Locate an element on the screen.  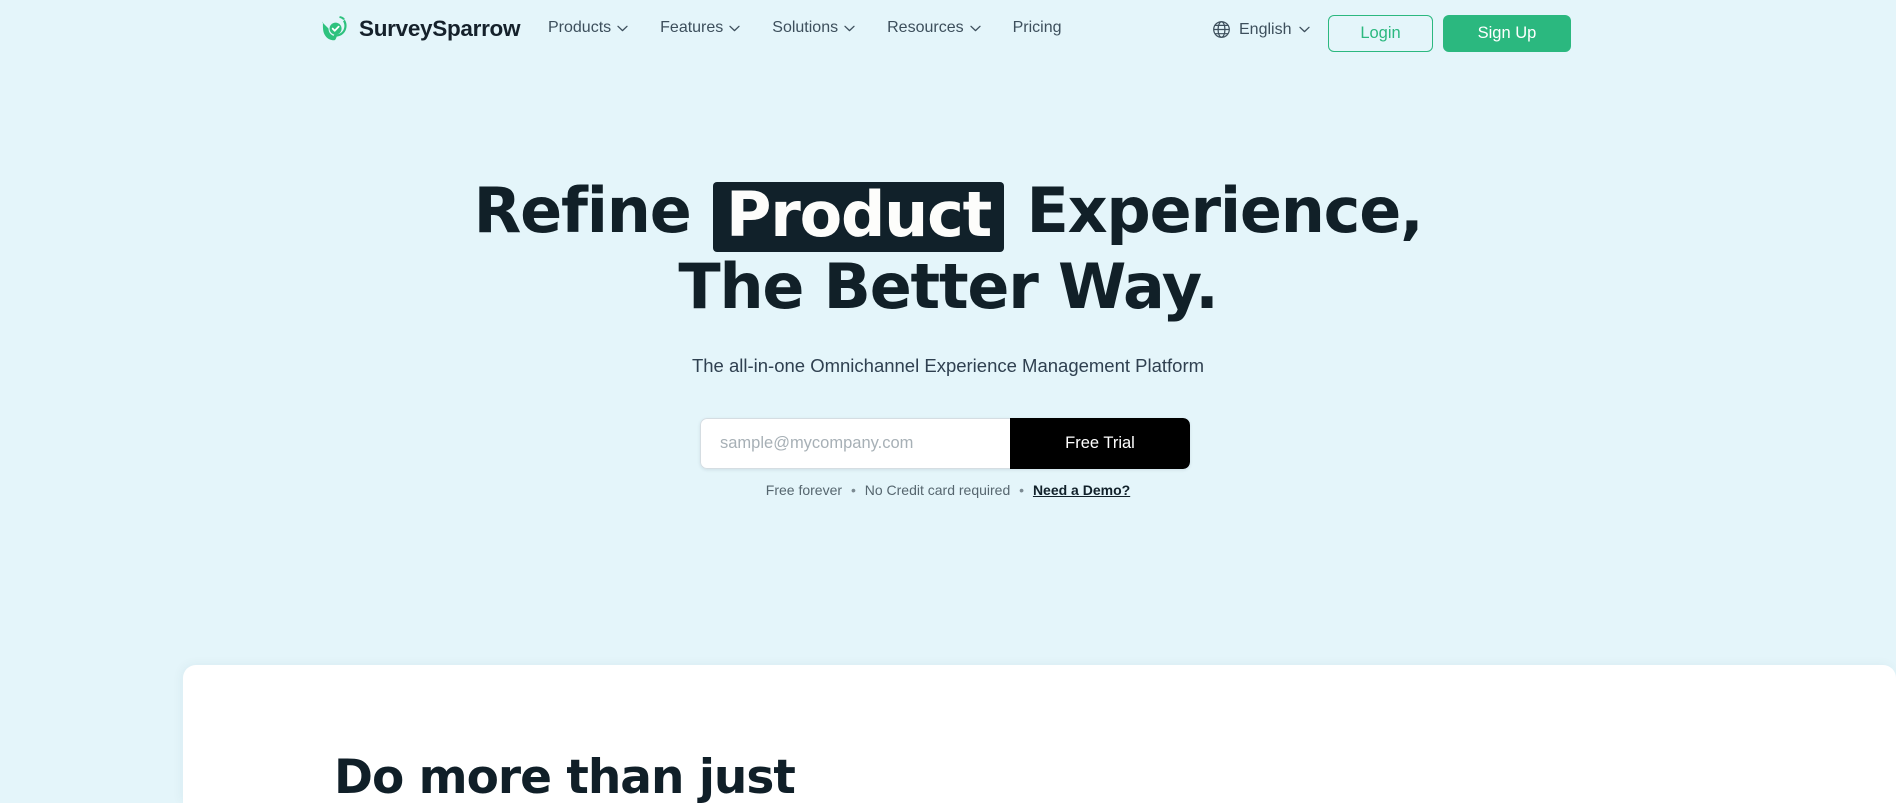
headline-highlight: Product is located at coordinates (858, 217).